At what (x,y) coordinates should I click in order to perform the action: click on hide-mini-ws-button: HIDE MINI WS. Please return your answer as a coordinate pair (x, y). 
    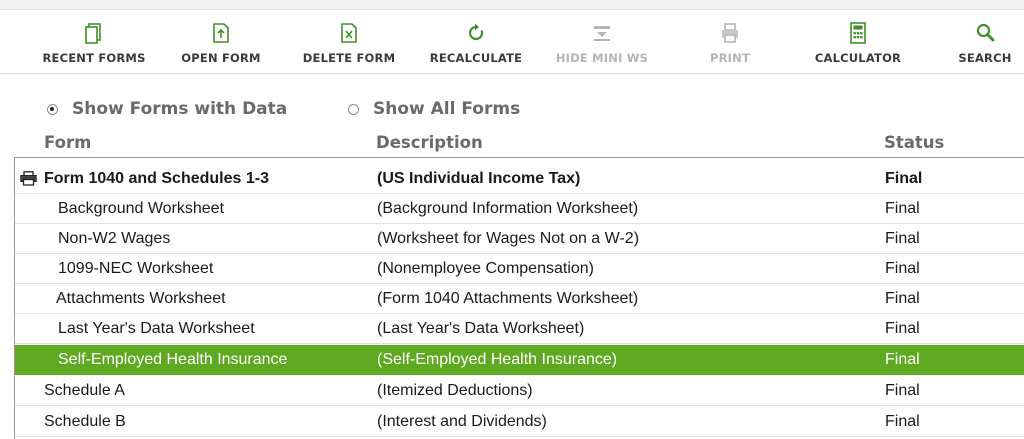
    Looking at the image, I should click on (602, 43).